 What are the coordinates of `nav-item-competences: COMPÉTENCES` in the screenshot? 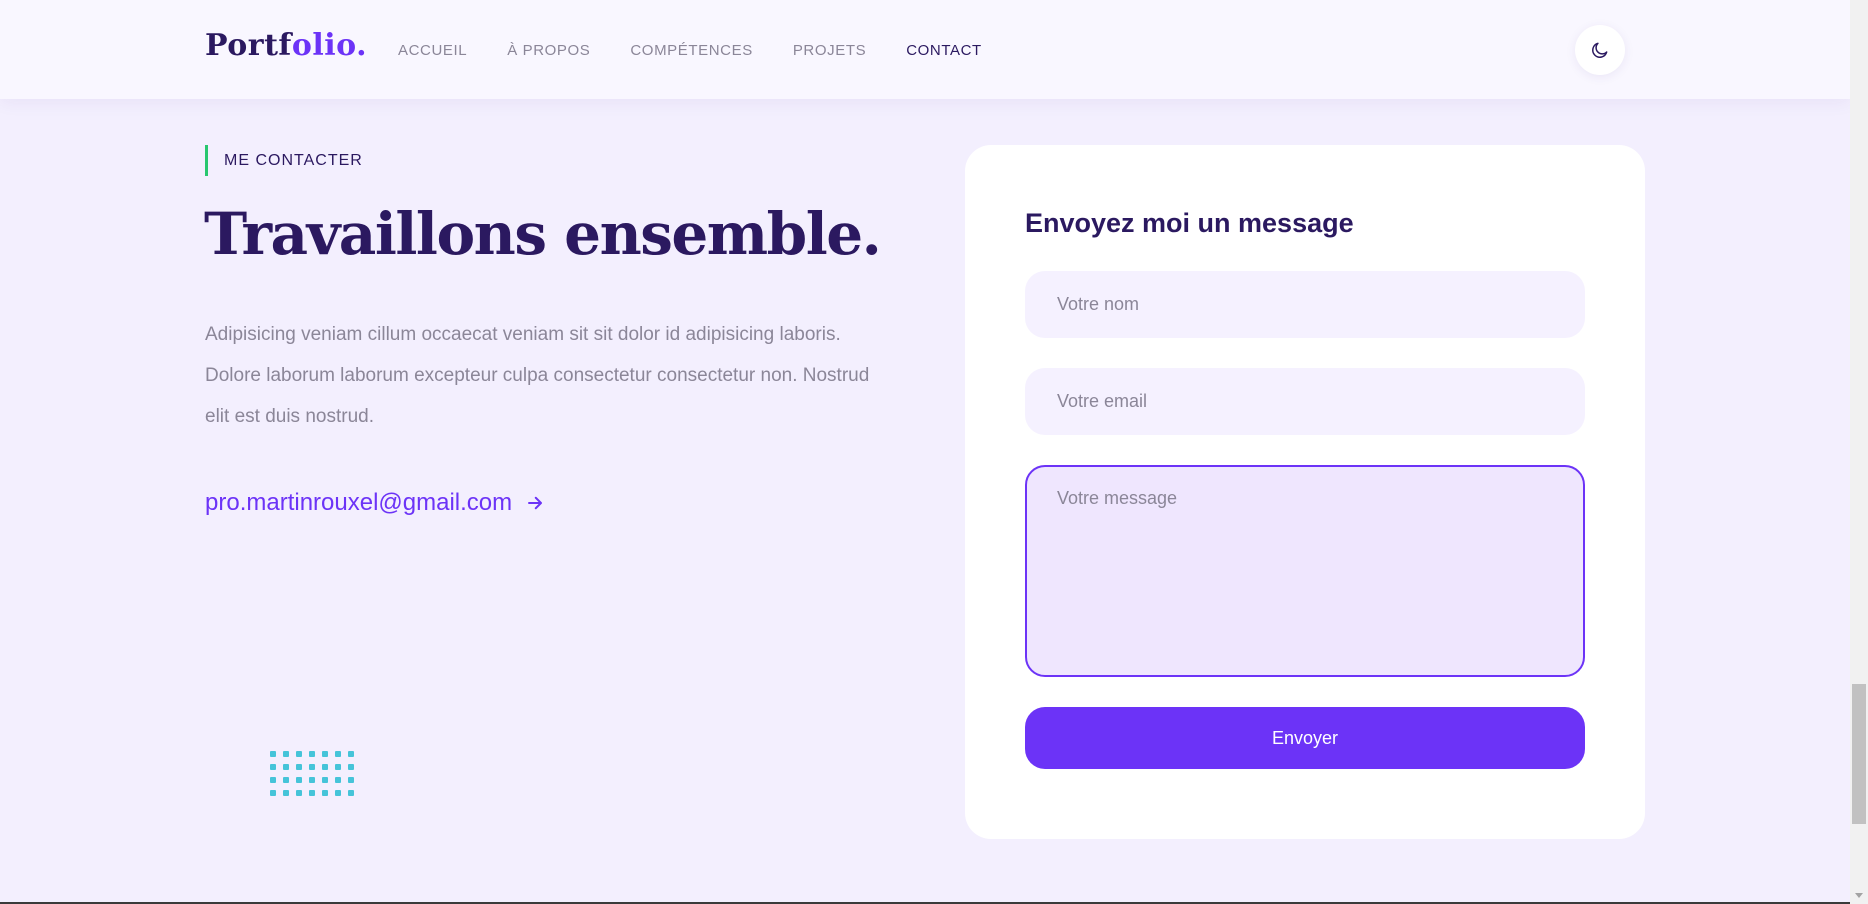 It's located at (691, 50).